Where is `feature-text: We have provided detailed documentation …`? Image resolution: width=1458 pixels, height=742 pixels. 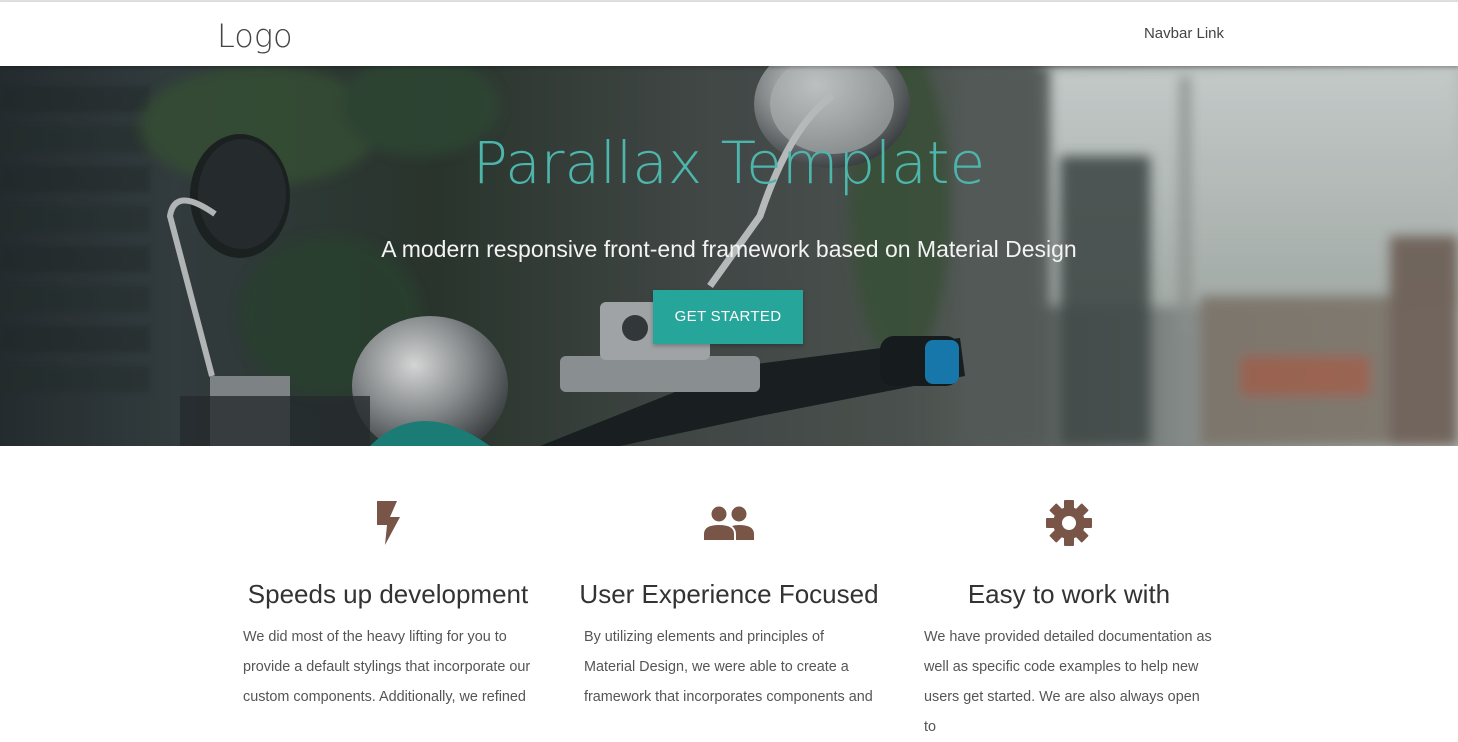 feature-text: We have provided detailed documentation … is located at coordinates (1068, 682).